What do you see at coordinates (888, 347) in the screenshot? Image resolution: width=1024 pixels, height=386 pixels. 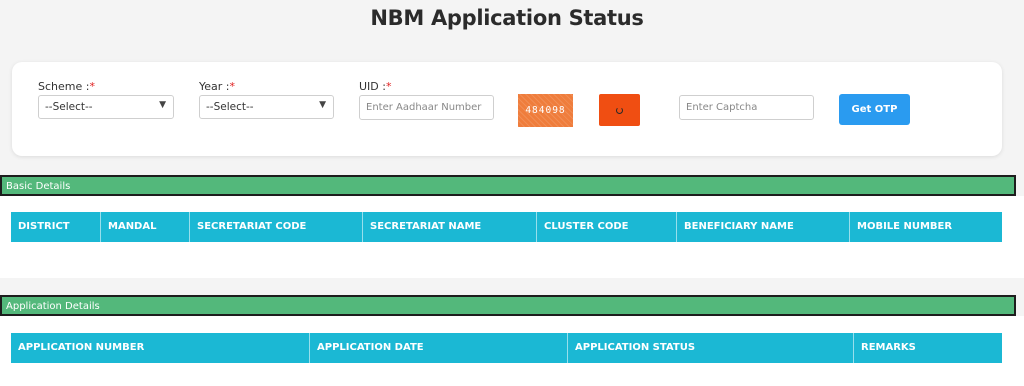 I see `column-header-remarks: REMARKS` at bounding box center [888, 347].